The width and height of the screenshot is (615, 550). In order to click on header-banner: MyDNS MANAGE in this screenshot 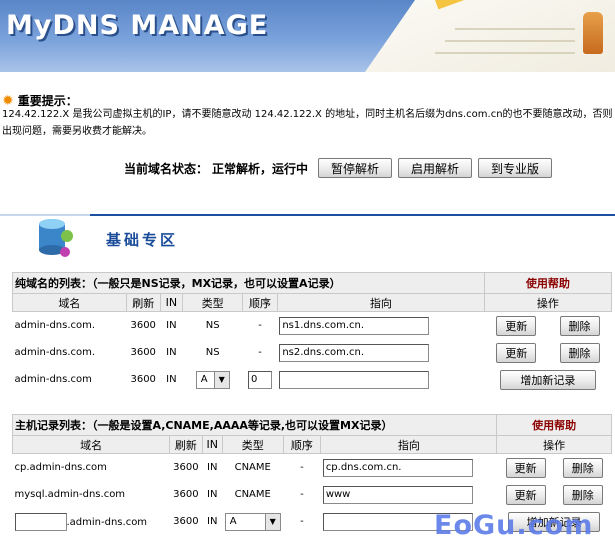, I will do `click(307, 36)`.